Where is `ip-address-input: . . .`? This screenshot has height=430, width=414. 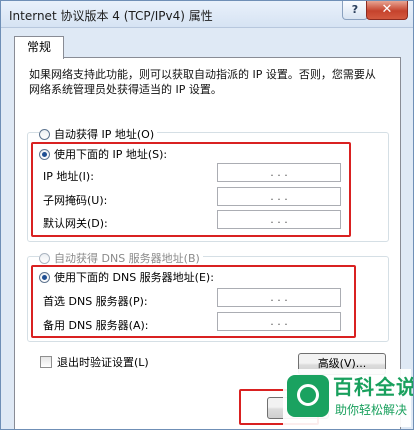 ip-address-input: . . . is located at coordinates (279, 172).